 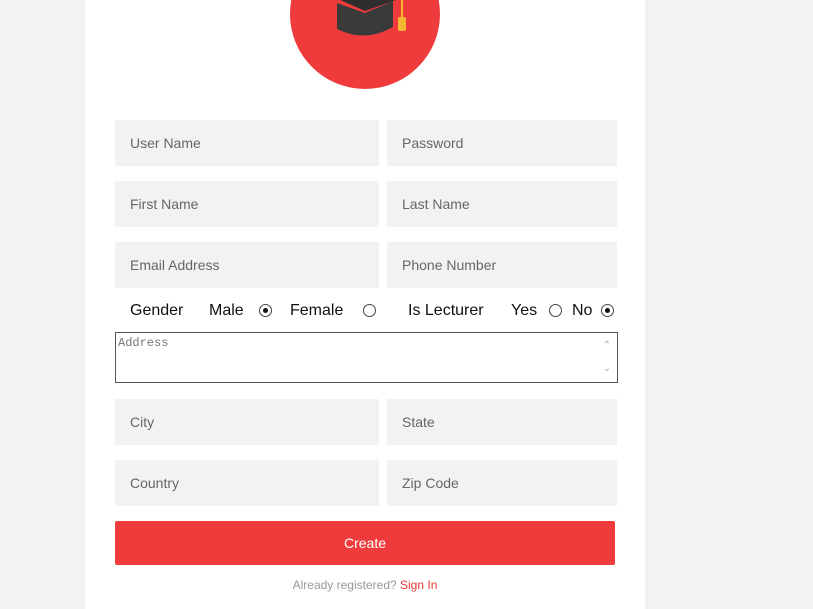 What do you see at coordinates (317, 310) in the screenshot?
I see `female-label: Female` at bounding box center [317, 310].